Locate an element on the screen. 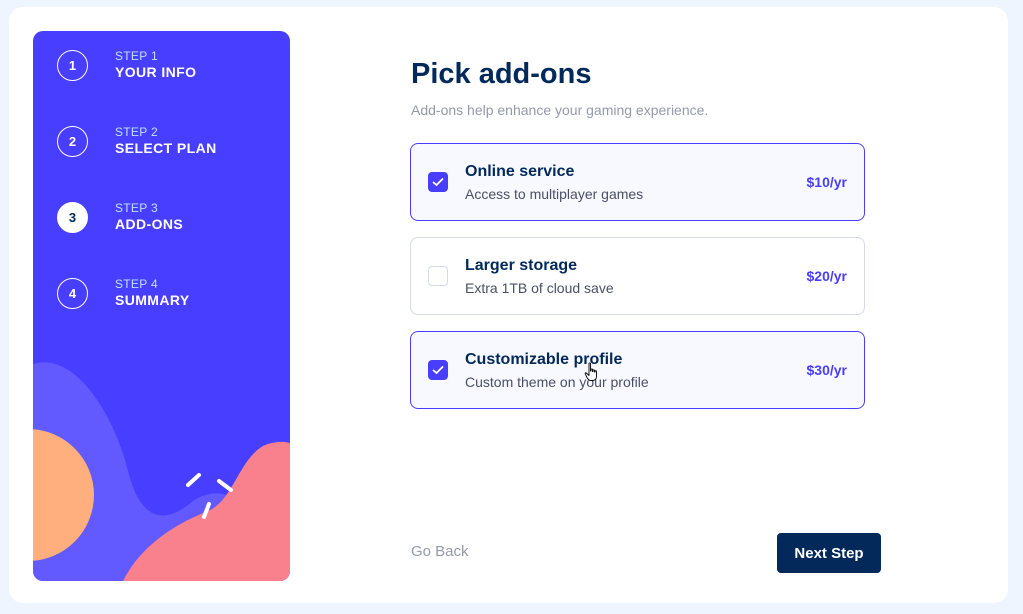 The image size is (1023, 614). step-label: STEP 3 is located at coordinates (136, 207).